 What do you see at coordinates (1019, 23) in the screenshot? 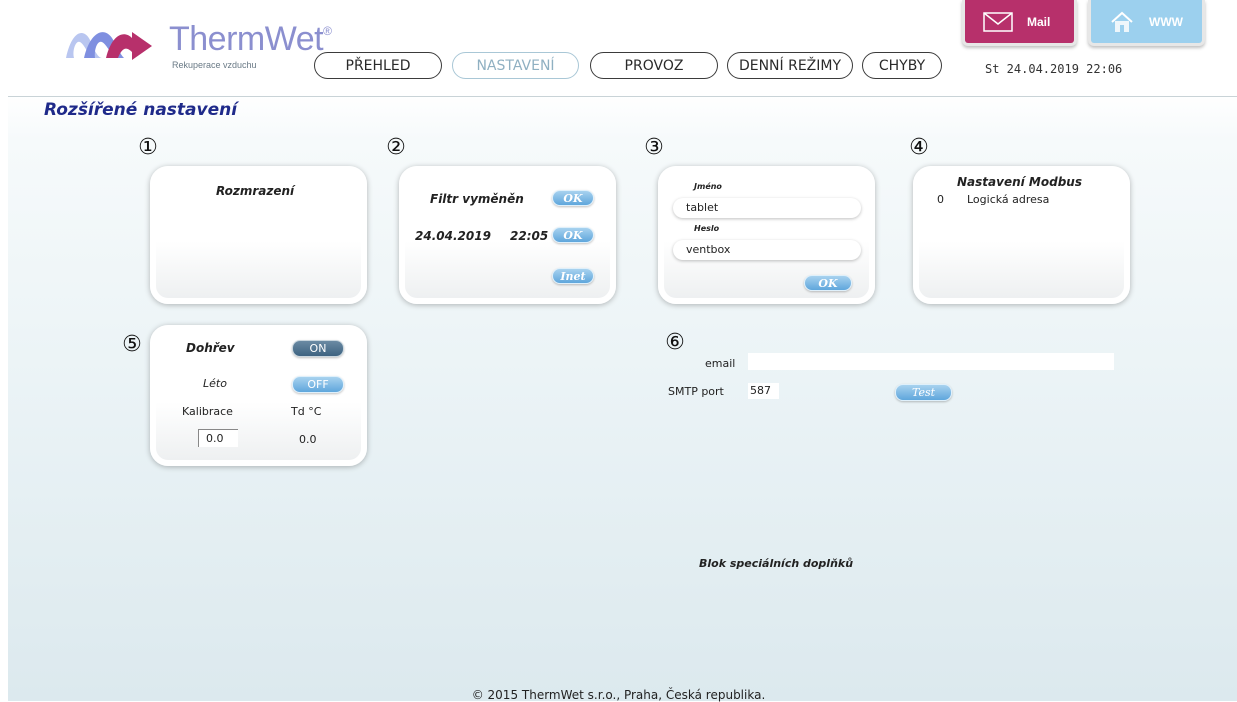
I see `mail-button: Mail` at bounding box center [1019, 23].